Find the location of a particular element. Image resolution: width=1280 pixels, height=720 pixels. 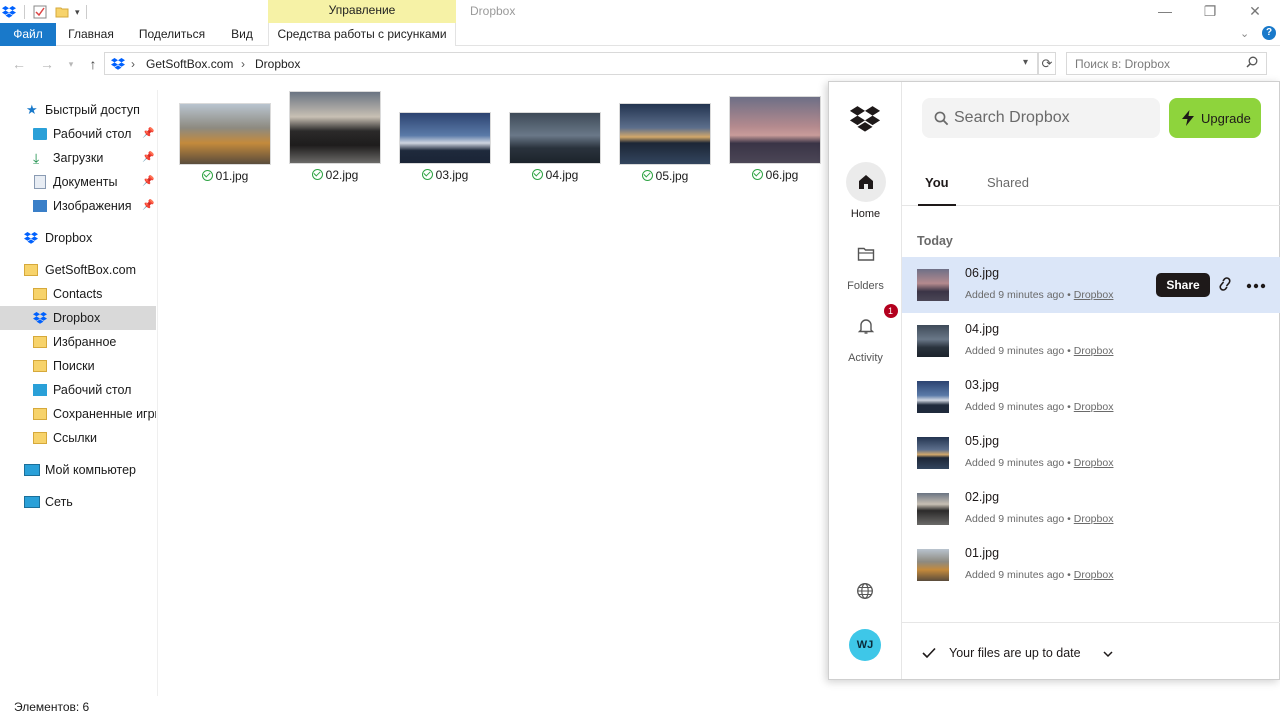

file-item: 05.jpg is located at coordinates (665, 143).